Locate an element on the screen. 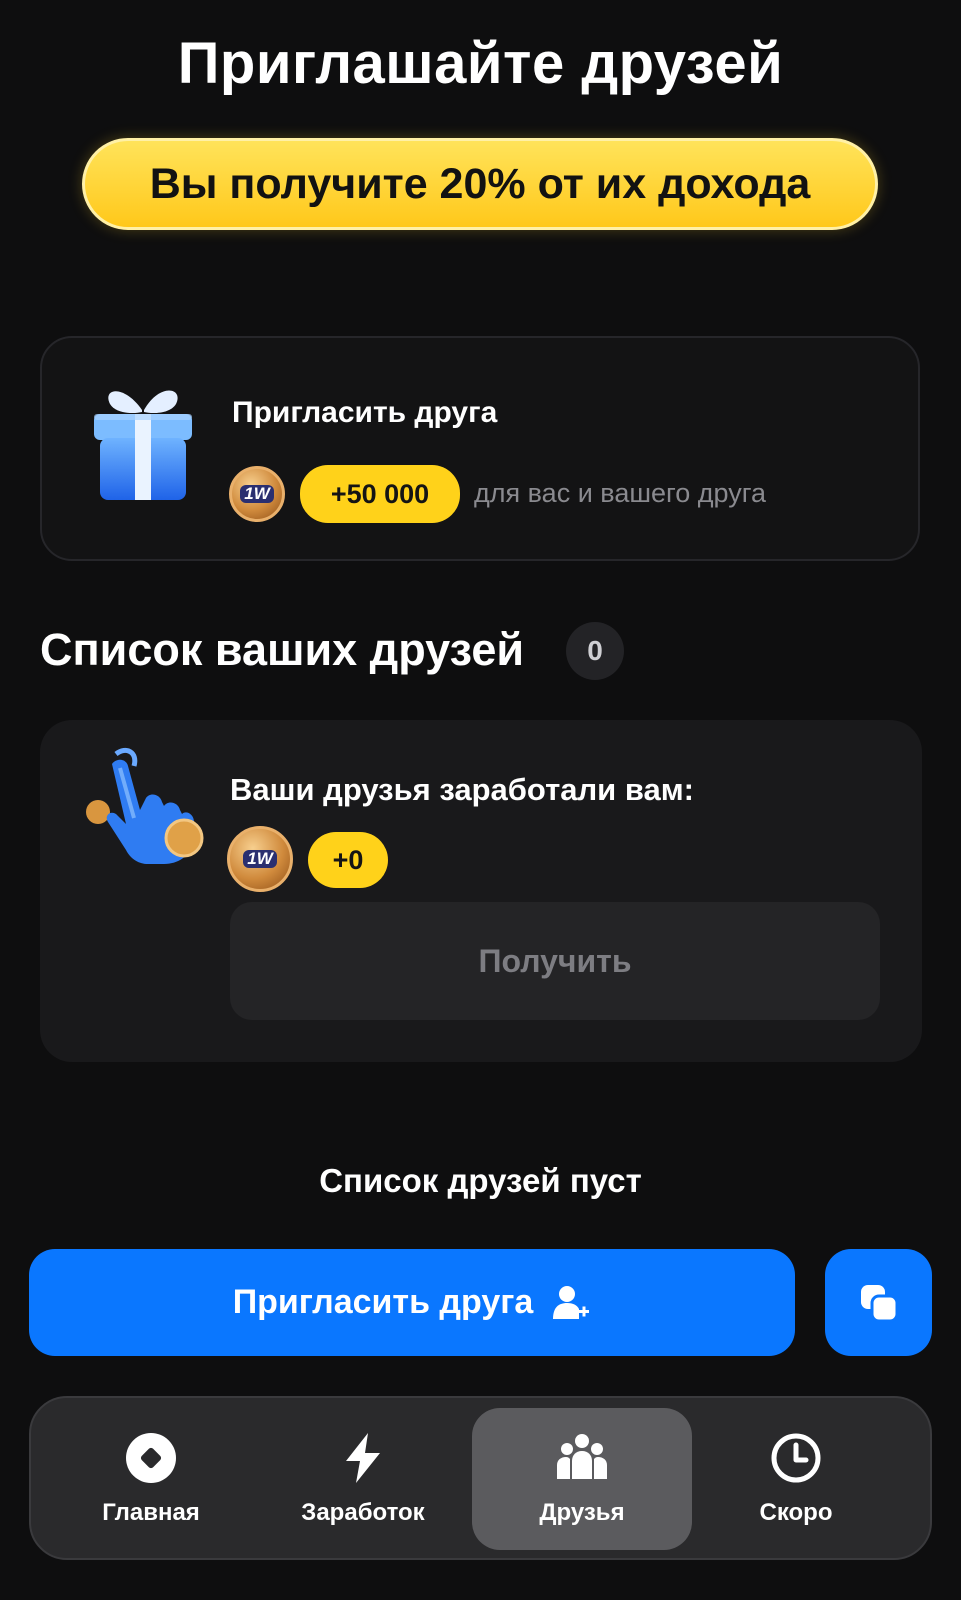  promo-banner: Вы получите 20% от их дохода is located at coordinates (480, 184).